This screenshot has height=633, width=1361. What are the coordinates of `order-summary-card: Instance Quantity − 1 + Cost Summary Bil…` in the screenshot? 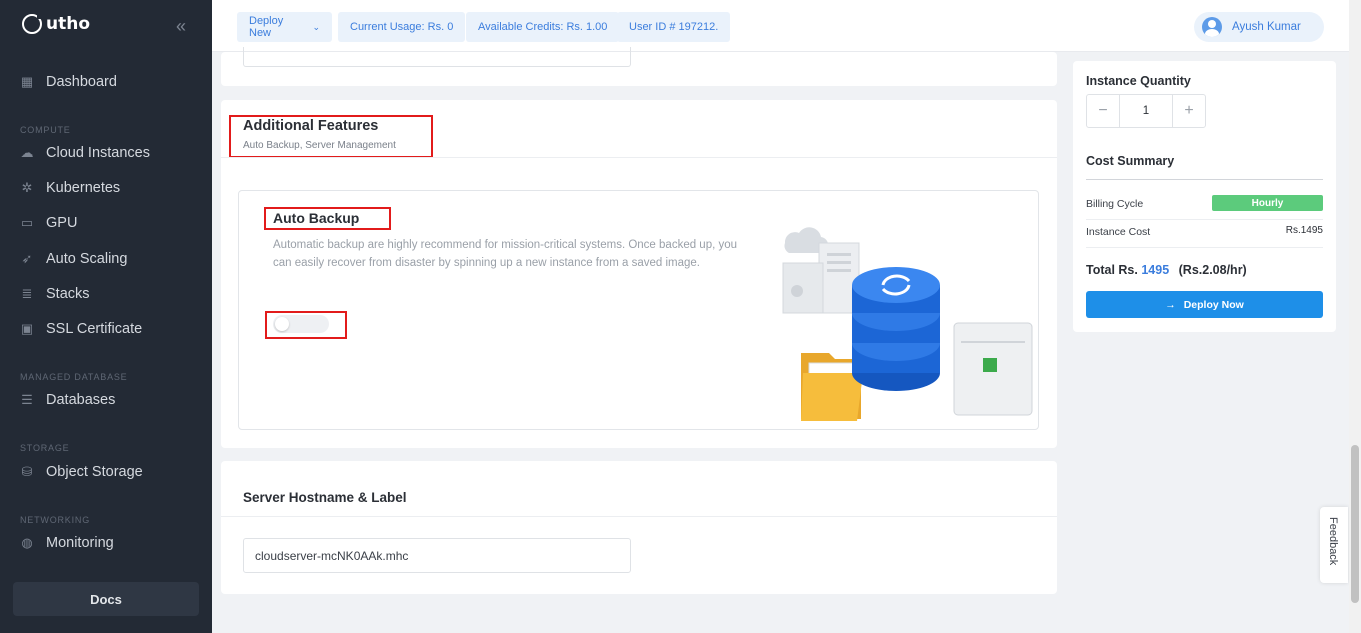 It's located at (1204, 196).